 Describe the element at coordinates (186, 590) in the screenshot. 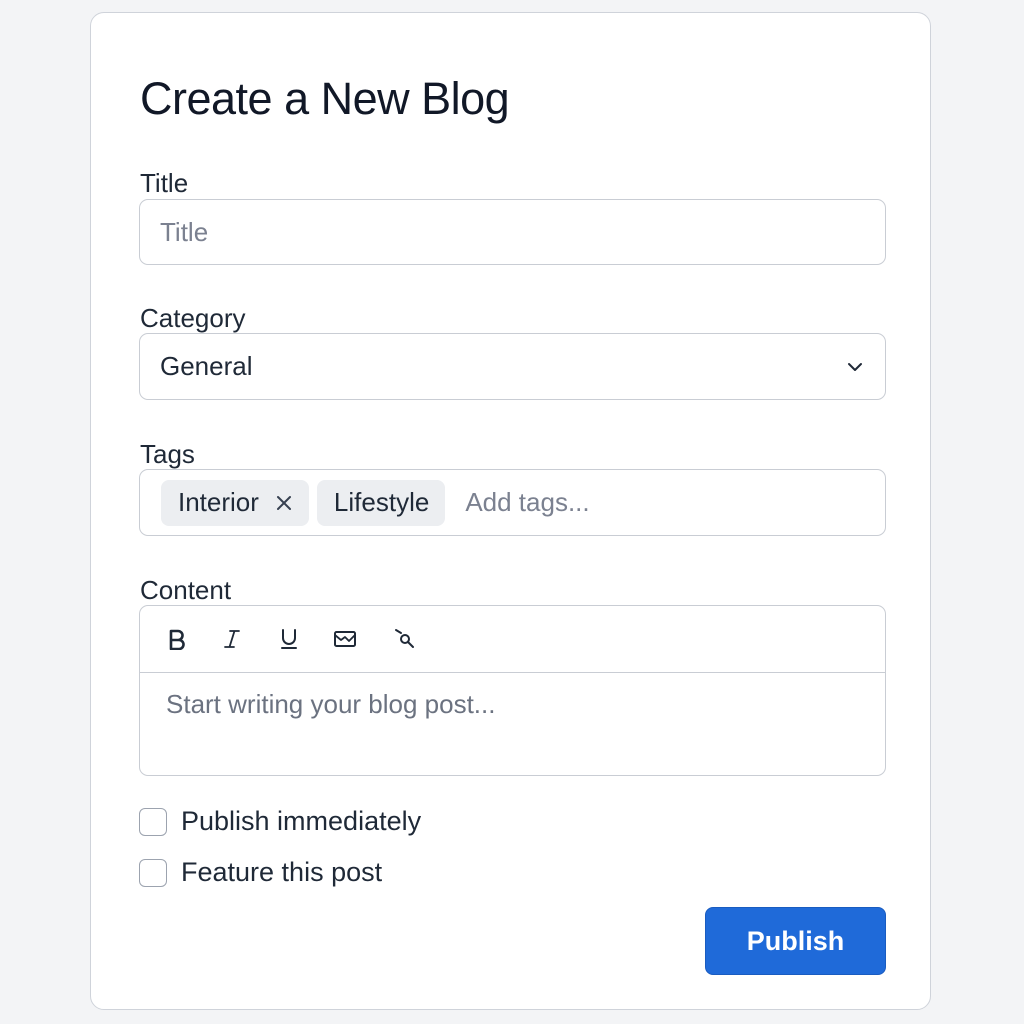

I see `content-label: Content` at that location.